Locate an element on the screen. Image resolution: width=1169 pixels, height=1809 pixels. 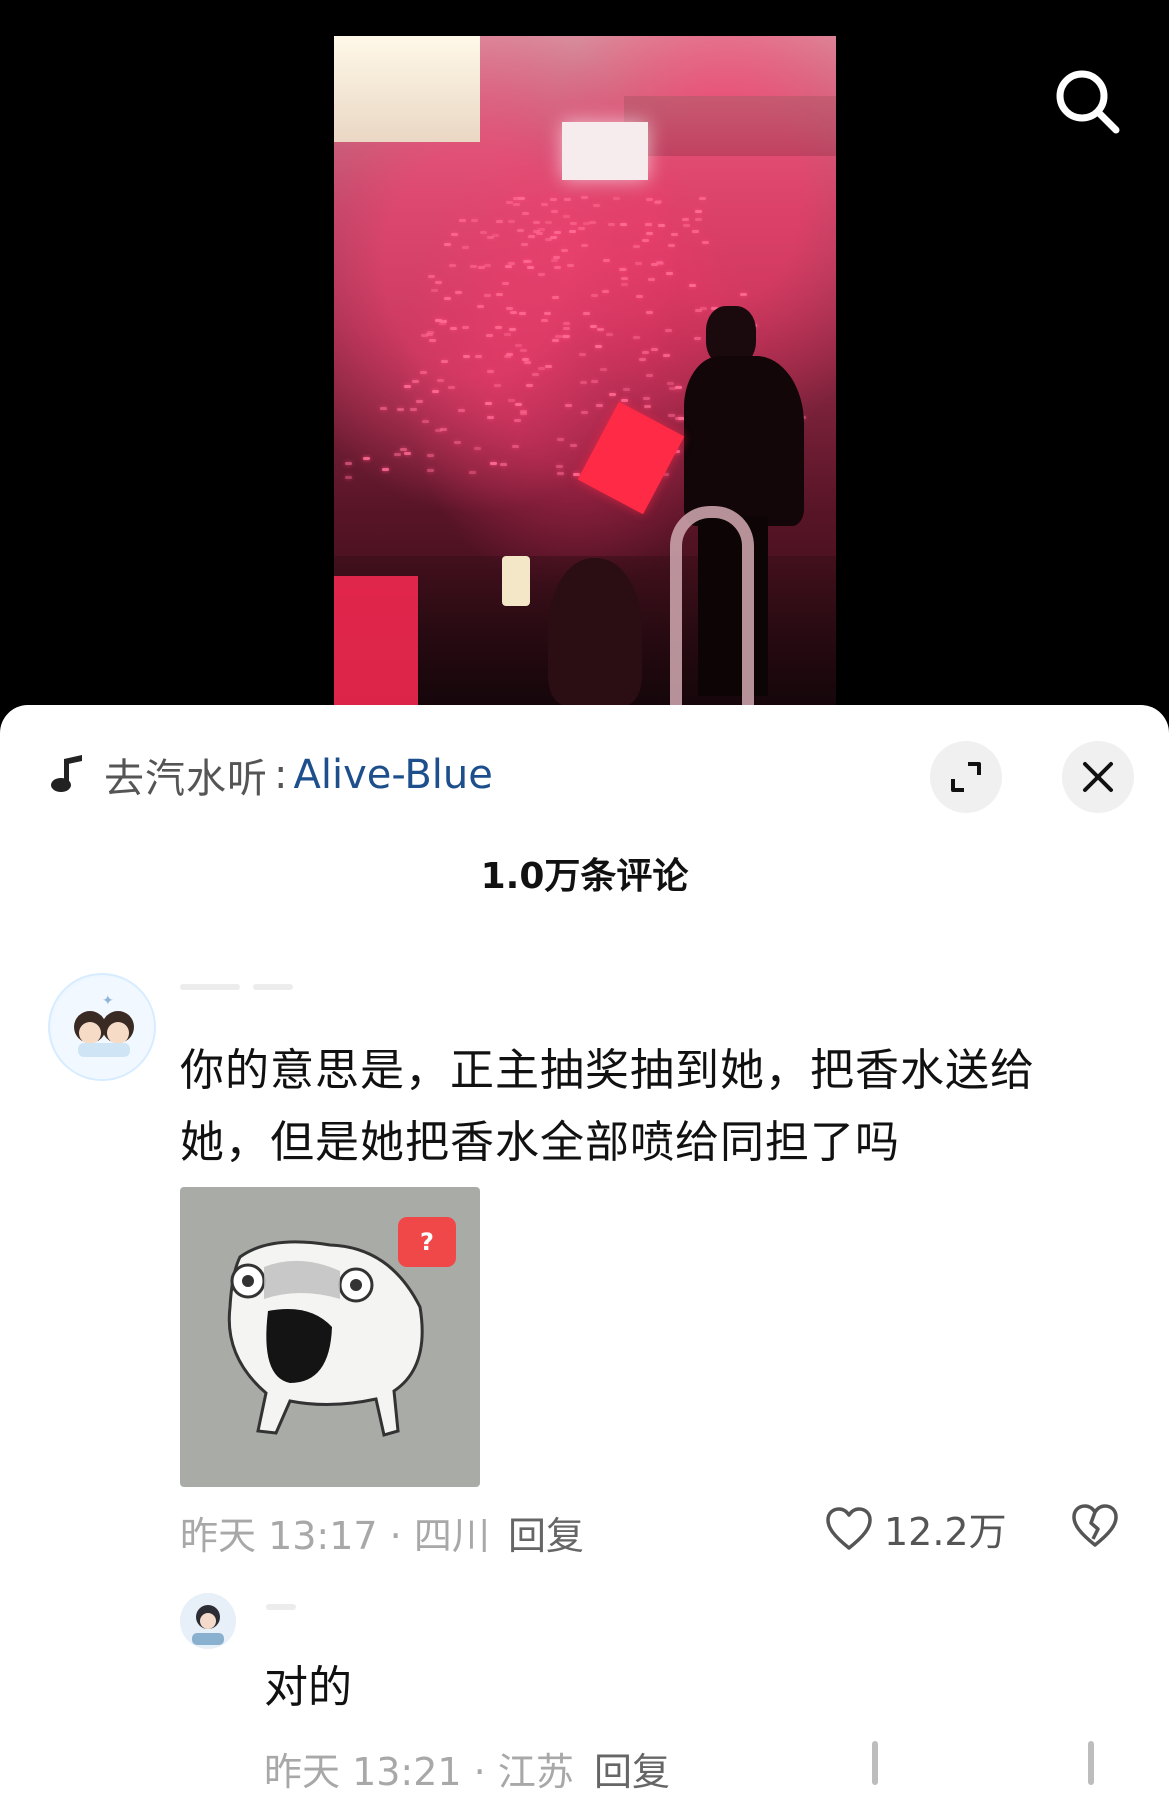
video-lightstick is located at coordinates (516, 581).